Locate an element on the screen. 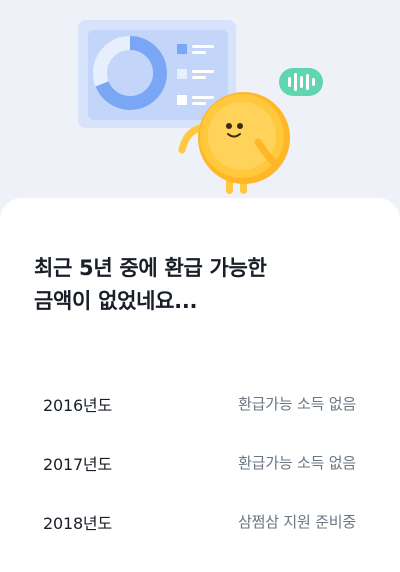  year-label: 2016년도 is located at coordinates (77, 405).